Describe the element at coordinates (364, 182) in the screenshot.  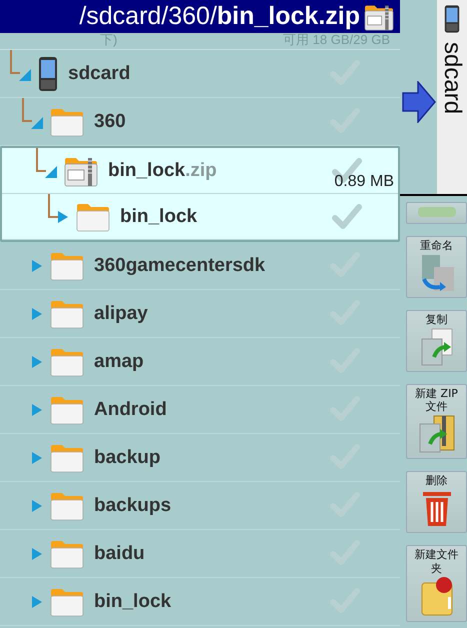
I see `file-size: 0.89 MB` at that location.